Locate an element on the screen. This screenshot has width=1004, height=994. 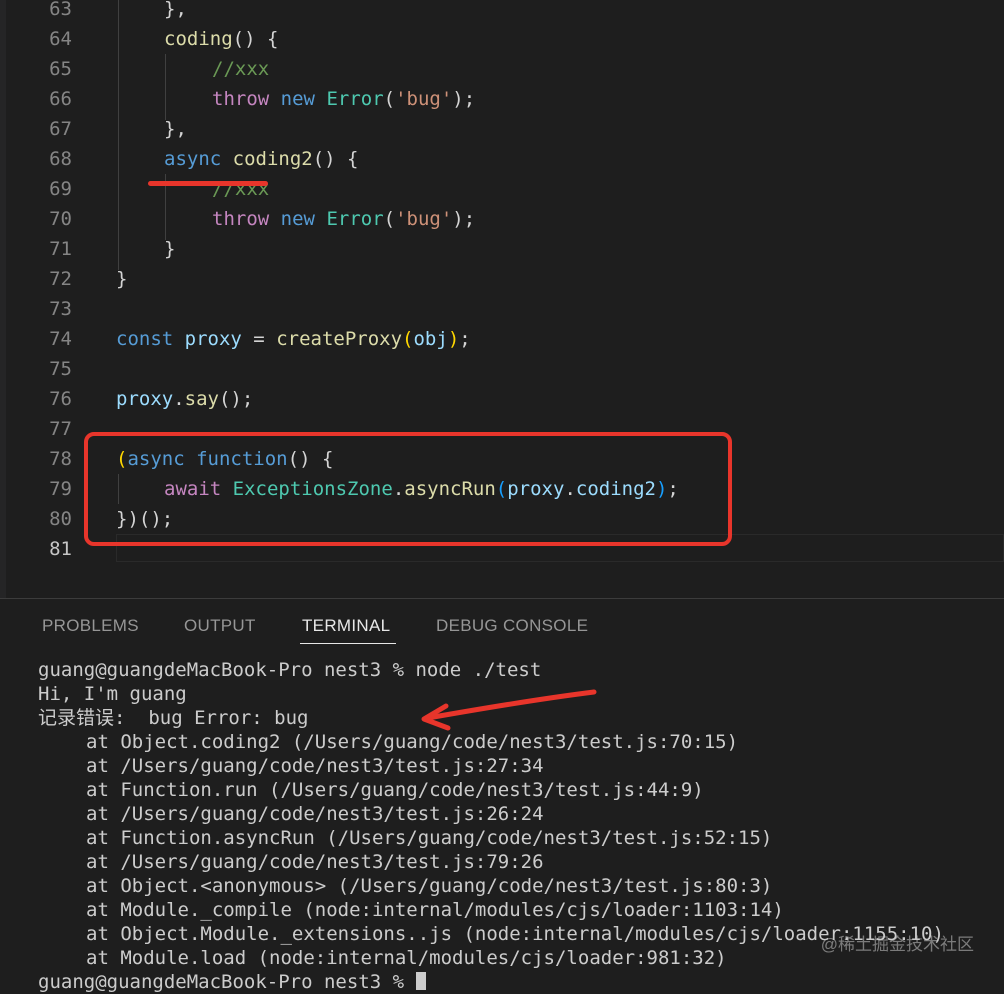
code-text: const proxy = createProxy(obj); is located at coordinates (293, 339).